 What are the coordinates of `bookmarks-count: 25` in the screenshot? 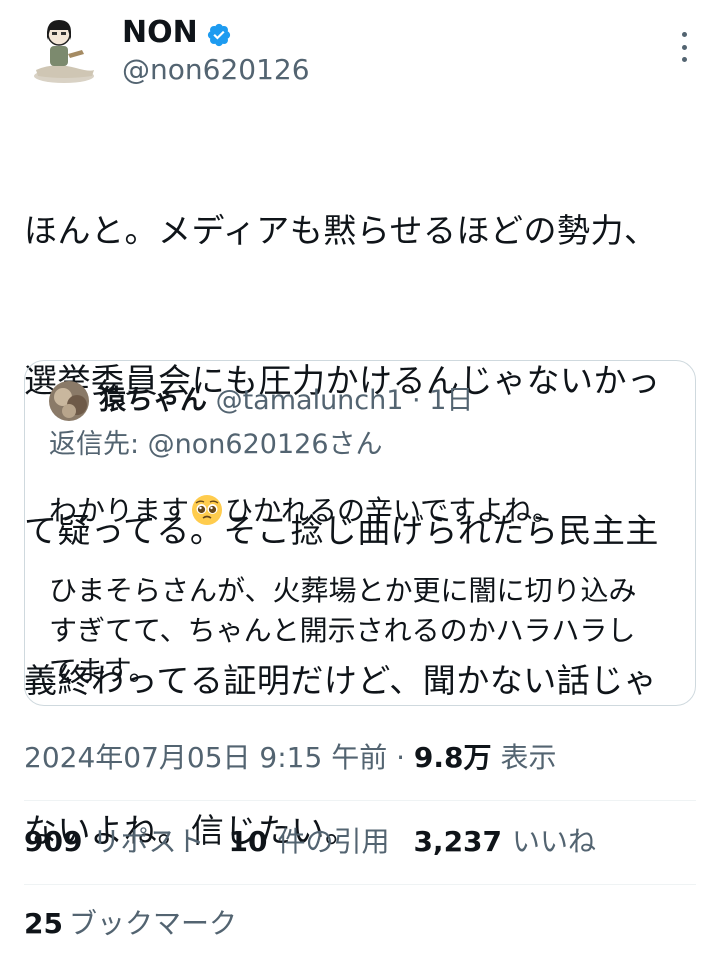 It's located at (43, 923).